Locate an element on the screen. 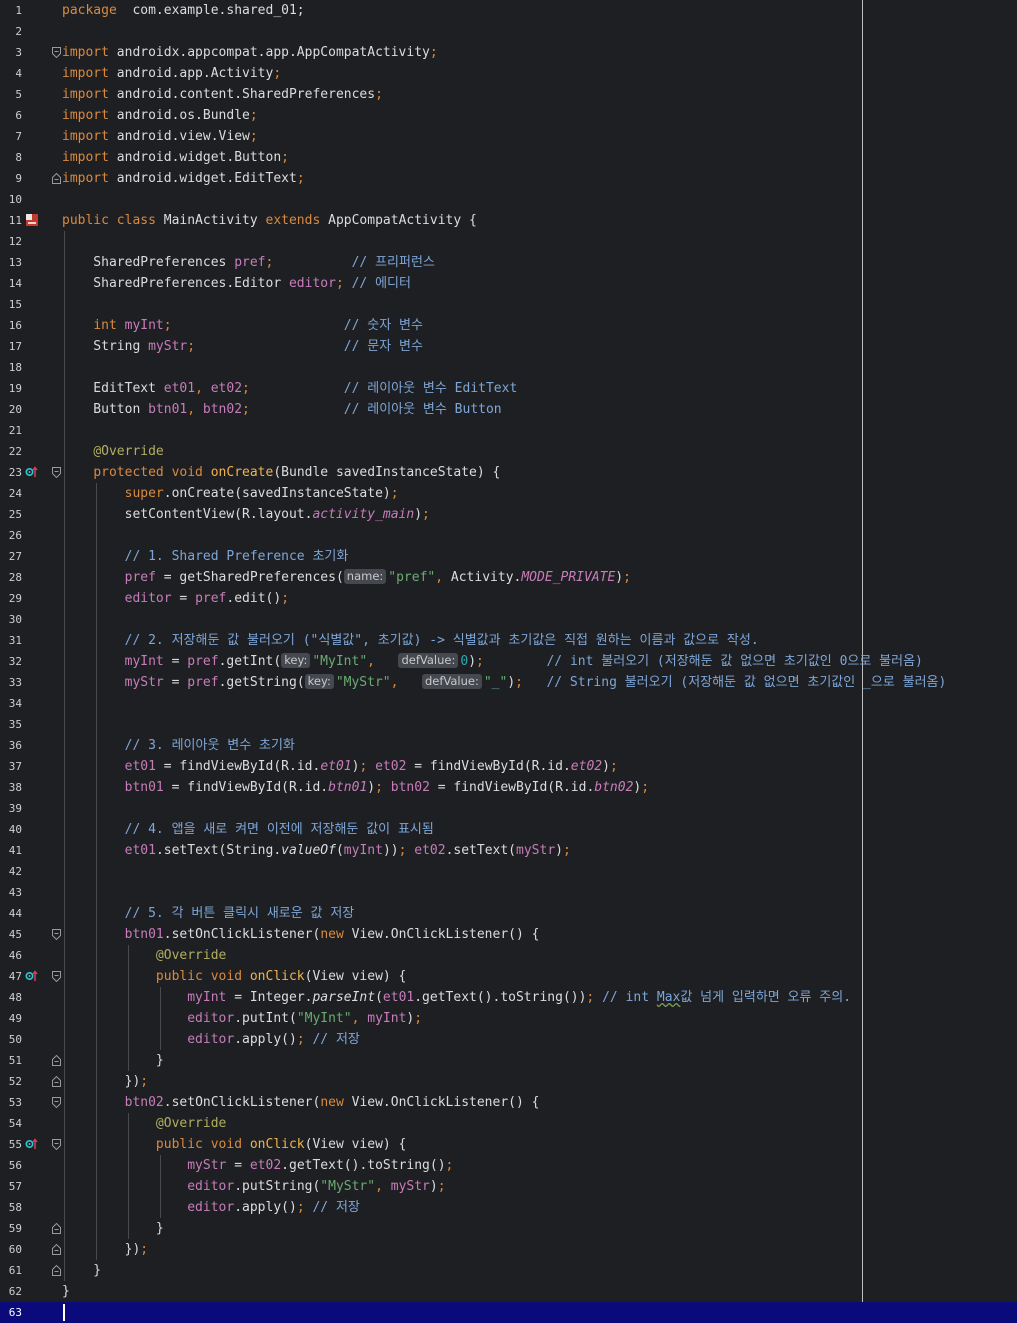 The width and height of the screenshot is (1017, 1323). code-line: 58 editor.apply(); // 저장 is located at coordinates (508, 1207).